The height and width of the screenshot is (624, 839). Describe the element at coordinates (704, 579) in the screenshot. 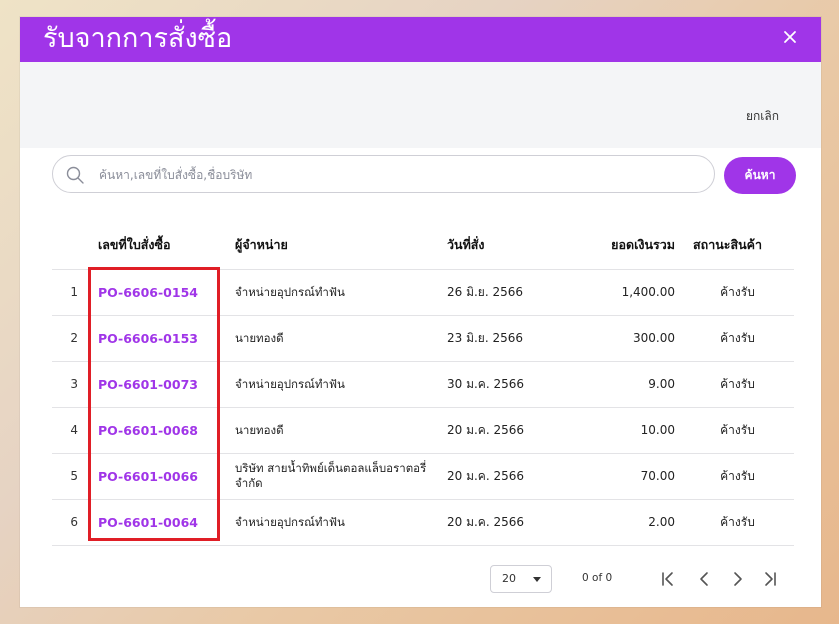

I see `prev-page-icon` at that location.